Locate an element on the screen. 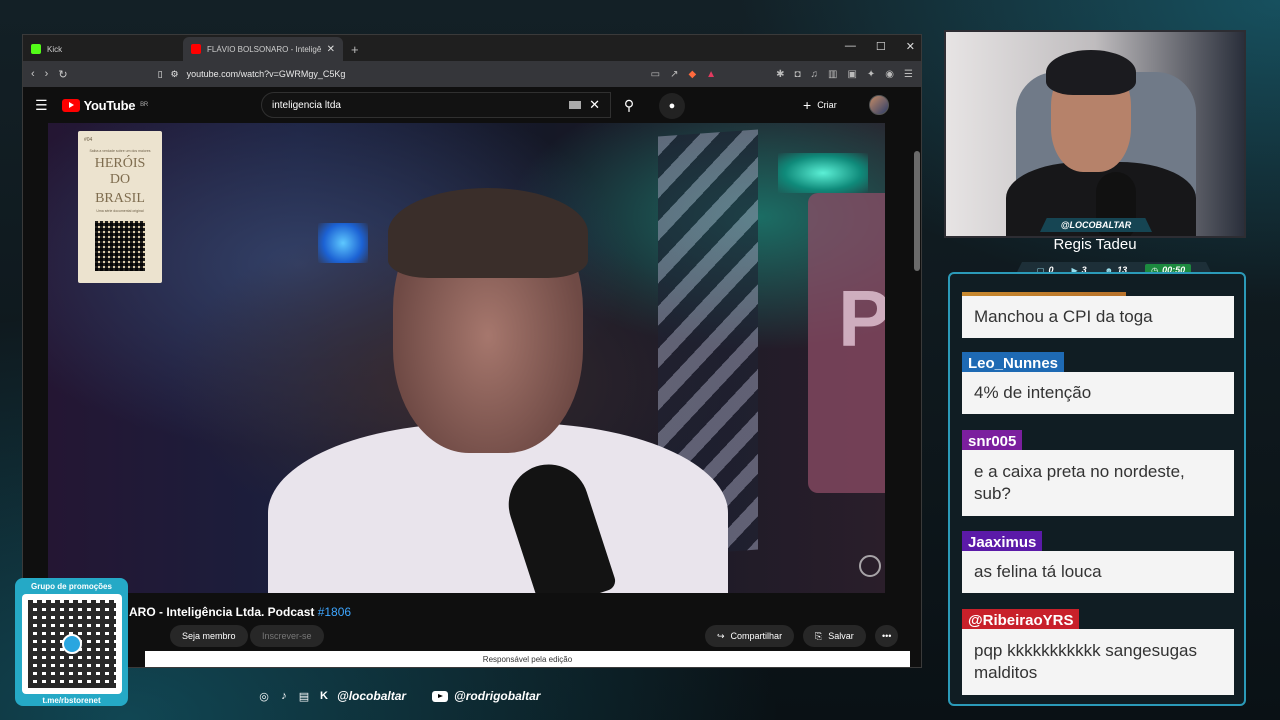 This screenshot has width=1280, height=720. teal-lamp is located at coordinates (823, 173).